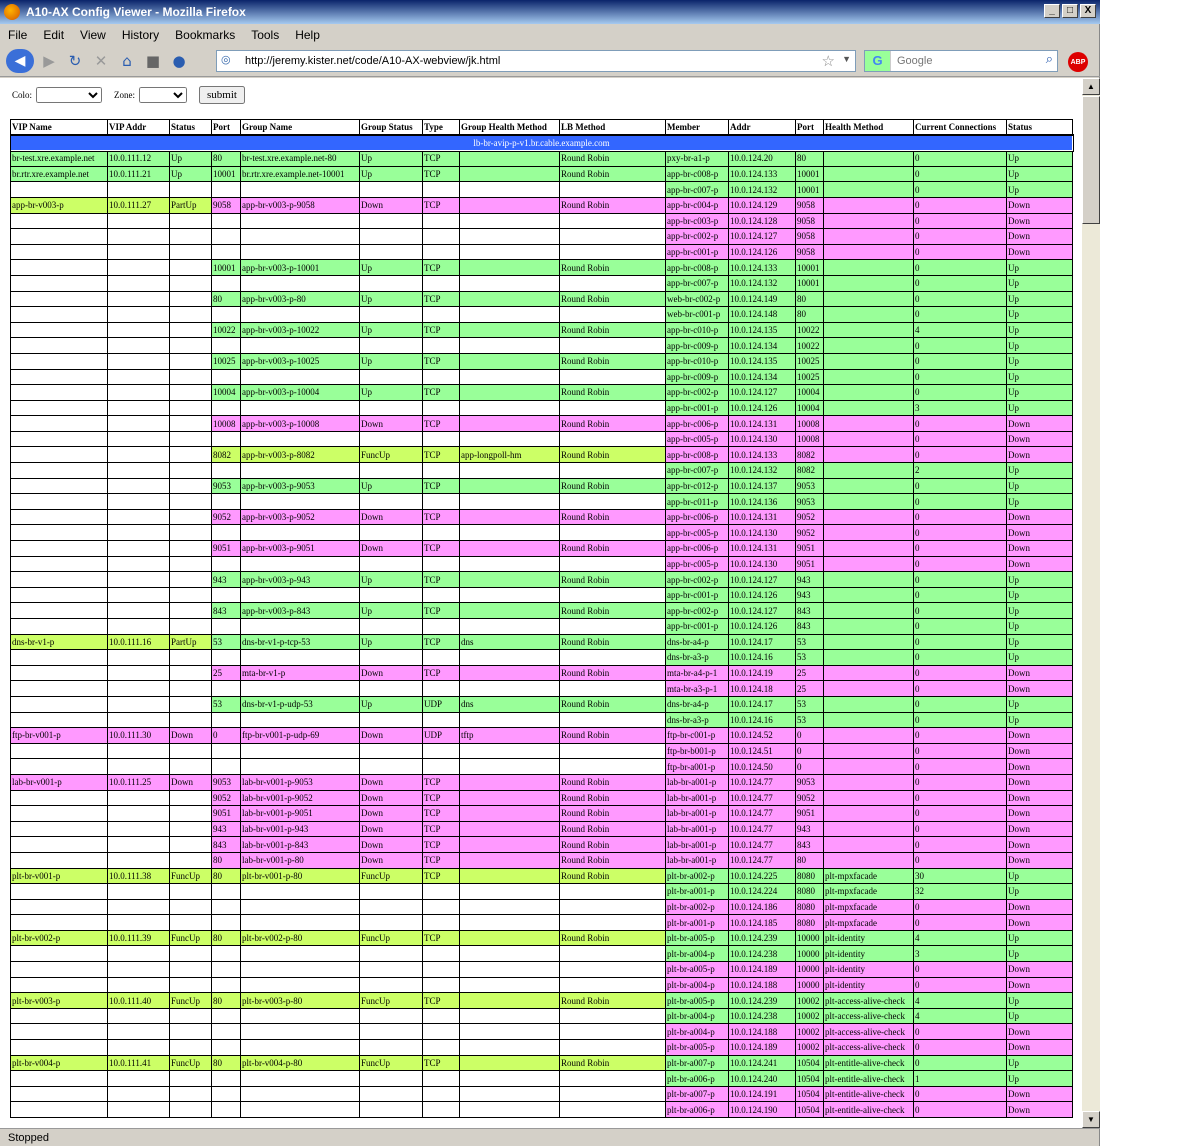  I want to click on menu-tools: Tools, so click(265, 35).